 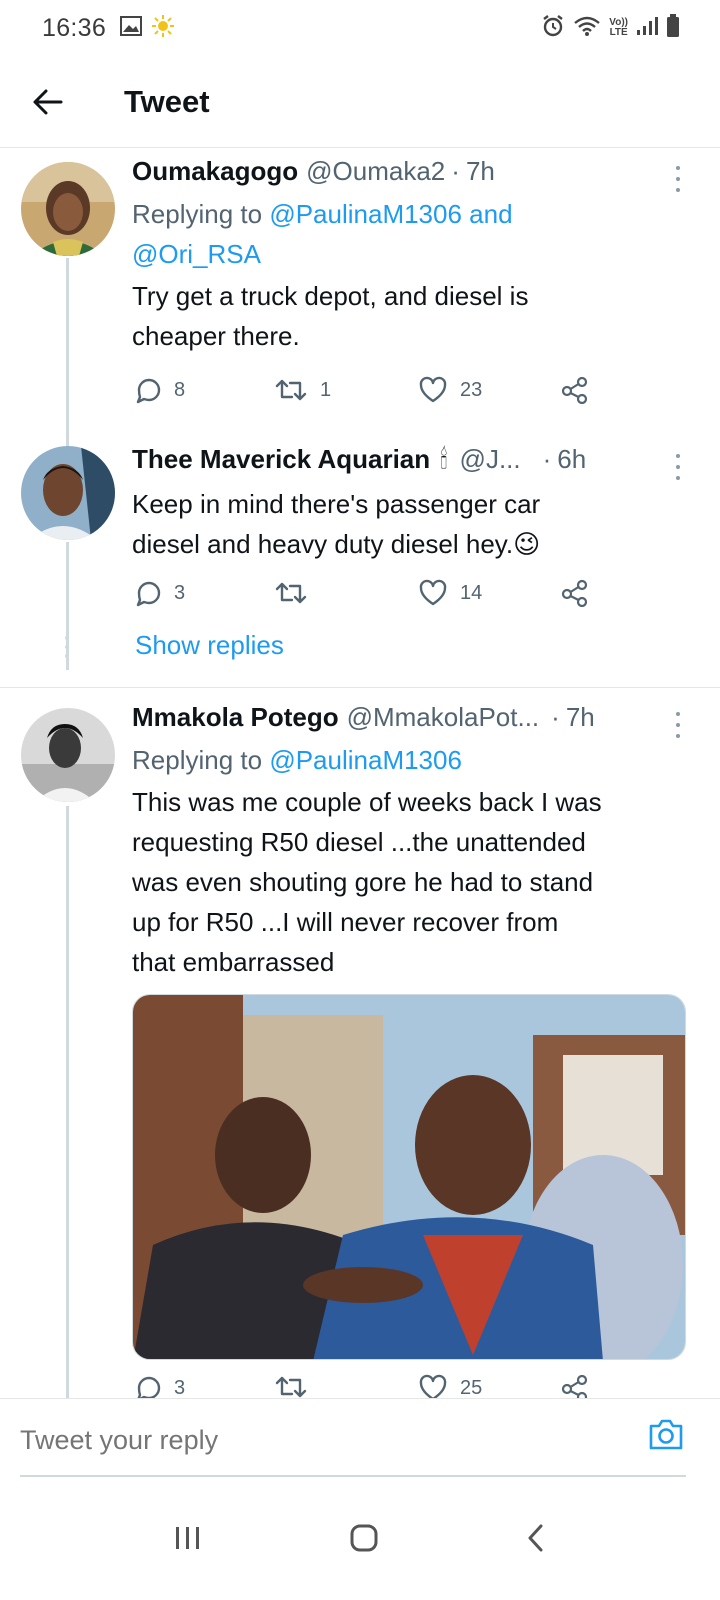 I want to click on tweet-text-line: cheaper there., so click(x=216, y=336).